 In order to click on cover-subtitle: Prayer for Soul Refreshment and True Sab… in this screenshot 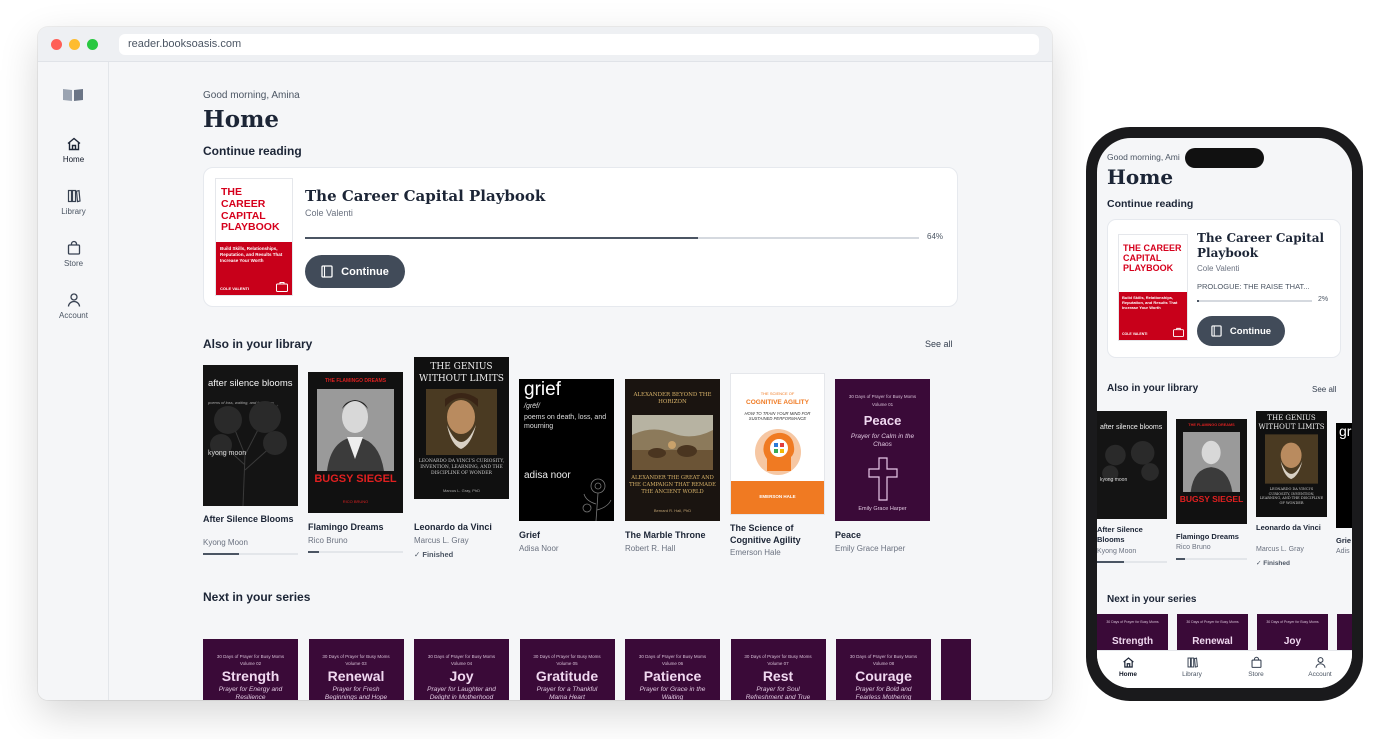, I will do `click(778, 693)`.